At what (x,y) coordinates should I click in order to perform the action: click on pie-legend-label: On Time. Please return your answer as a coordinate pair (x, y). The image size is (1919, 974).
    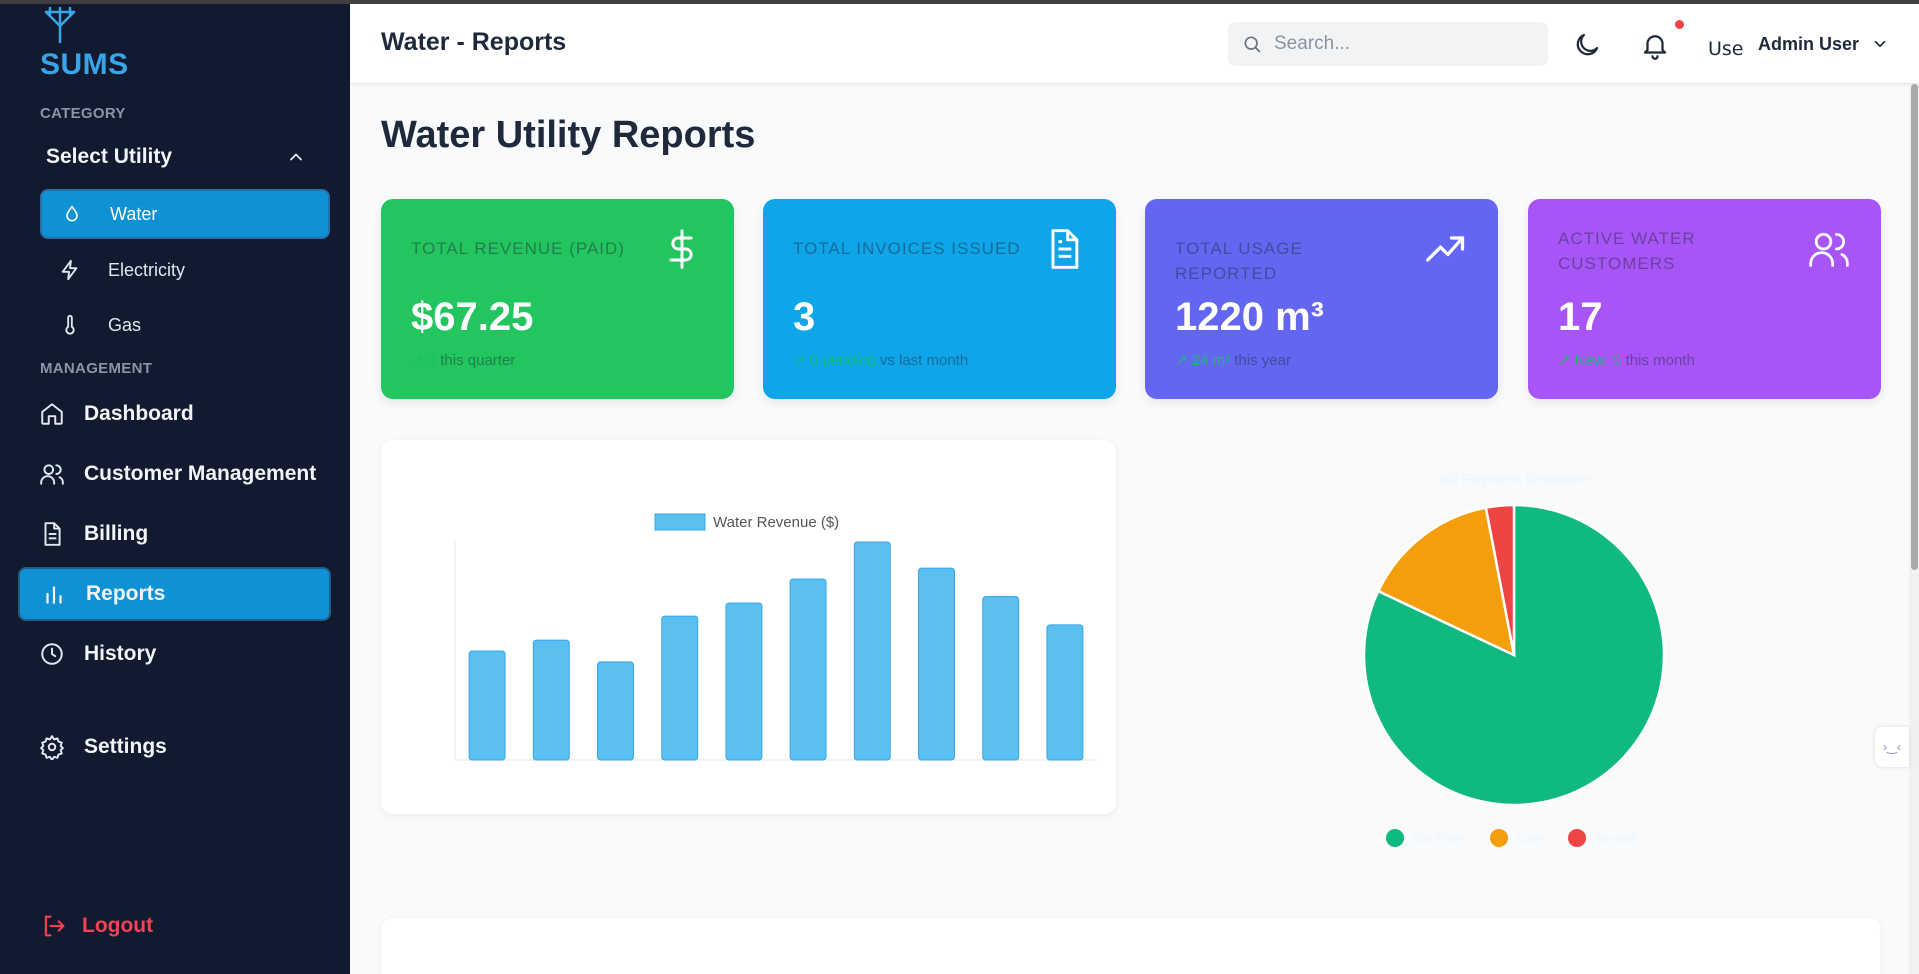
    Looking at the image, I should click on (1437, 838).